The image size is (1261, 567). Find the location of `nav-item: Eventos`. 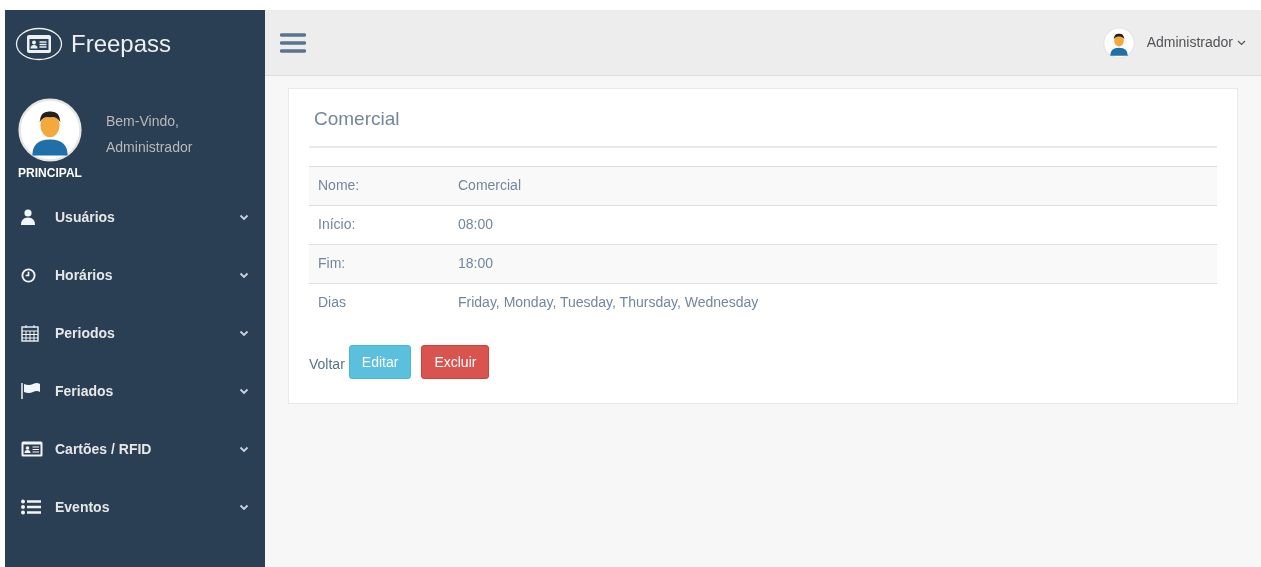

nav-item: Eventos is located at coordinates (135, 507).